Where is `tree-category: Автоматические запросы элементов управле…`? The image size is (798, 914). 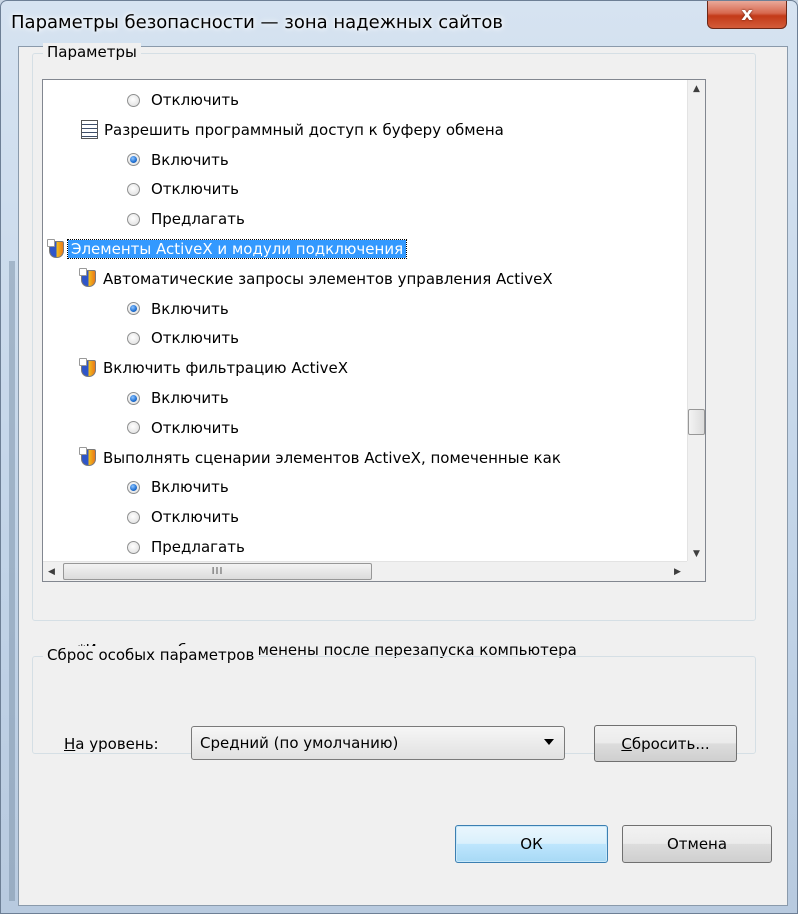 tree-category: Автоматические запросы элементов управле… is located at coordinates (316, 279).